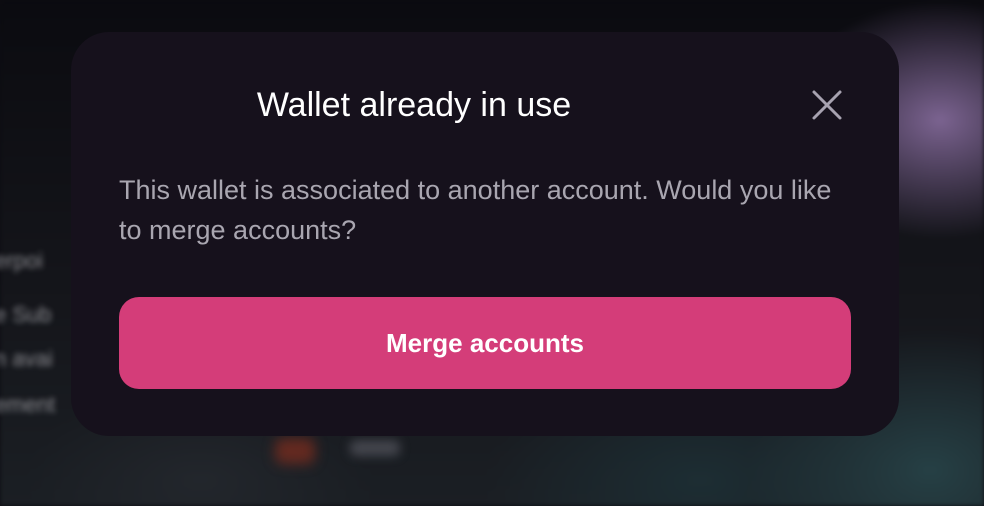  I want to click on close-icon, so click(827, 105).